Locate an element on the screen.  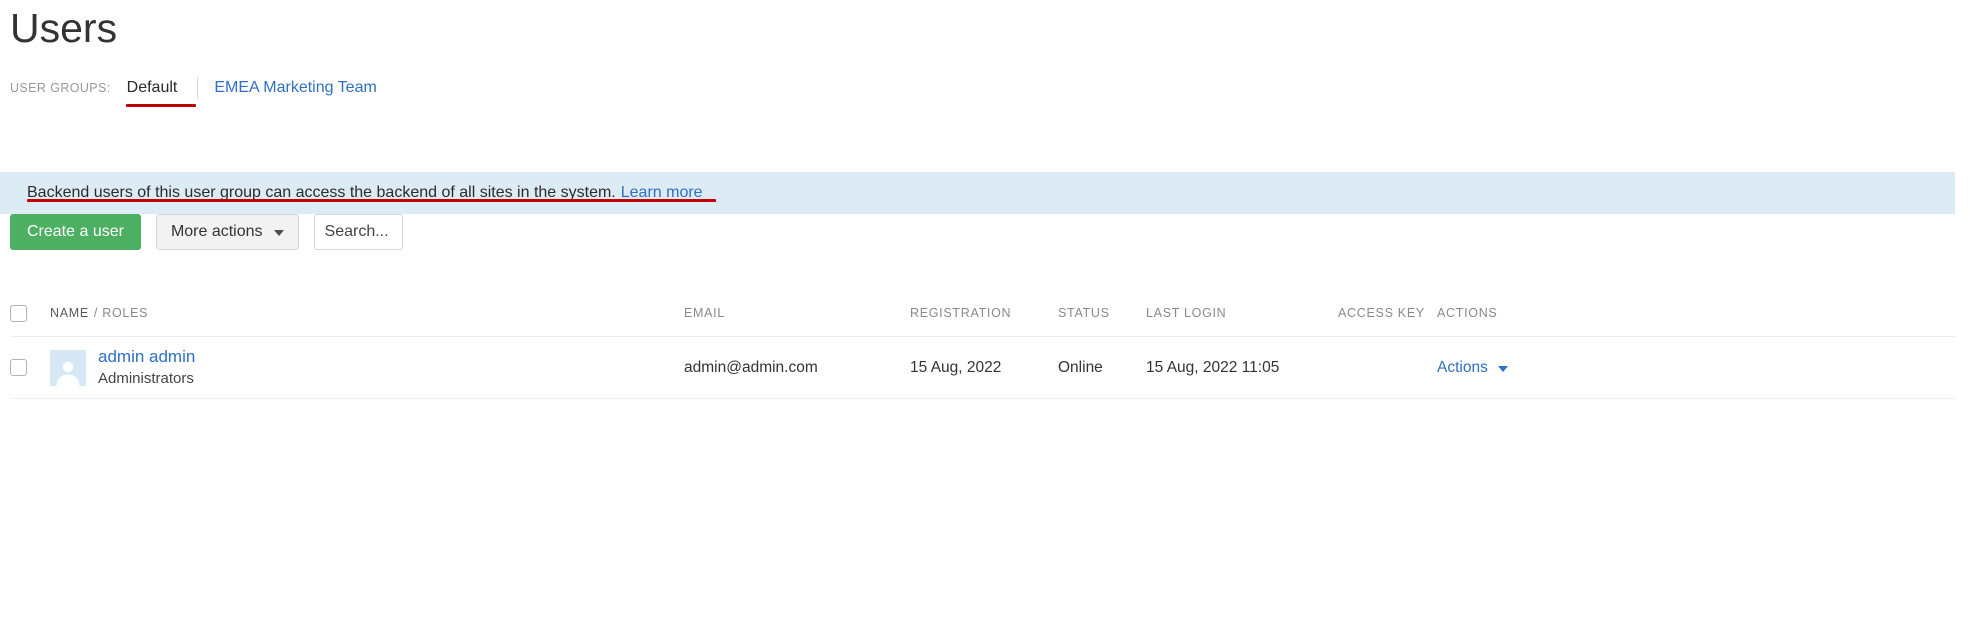
user-group-tab-emea-marketing-team: EMEA Marketing Team is located at coordinates (295, 88).